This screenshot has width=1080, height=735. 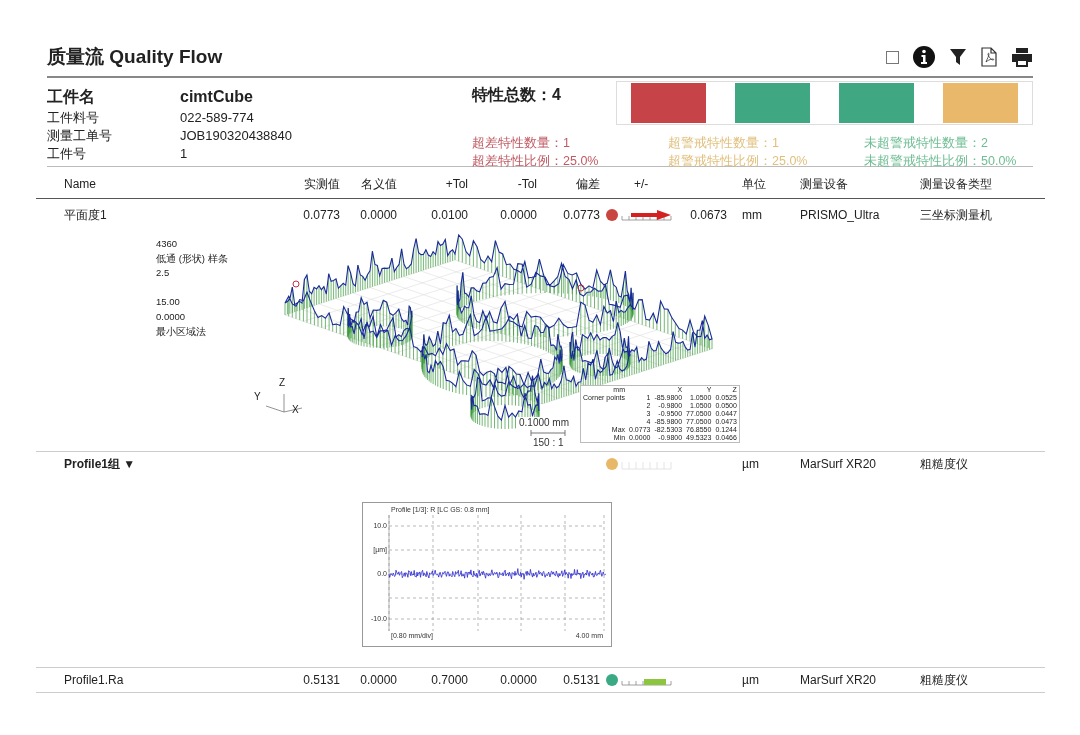 I want to click on table-cell-text: 三坐标测量机, so click(x=956, y=215).